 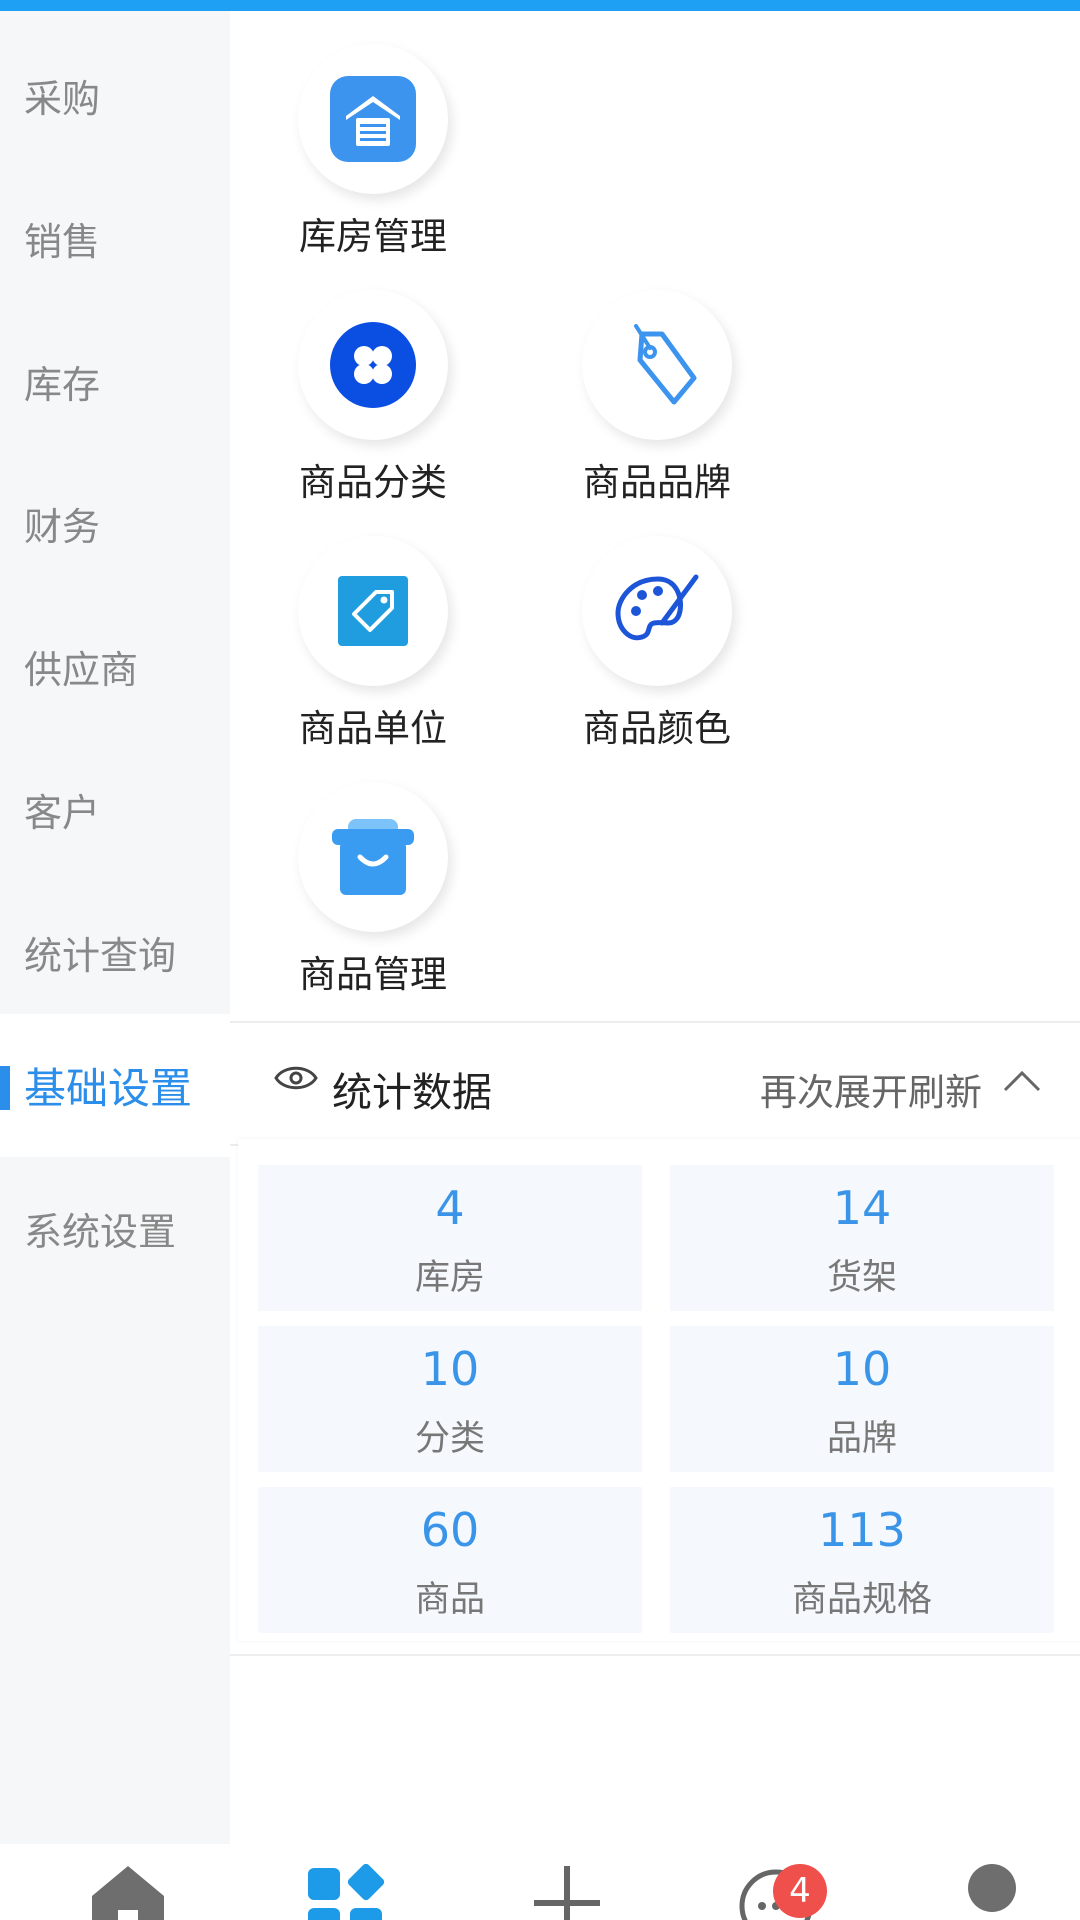 What do you see at coordinates (100, 1232) in the screenshot?
I see `sidebar-item-label: 系统设置` at bounding box center [100, 1232].